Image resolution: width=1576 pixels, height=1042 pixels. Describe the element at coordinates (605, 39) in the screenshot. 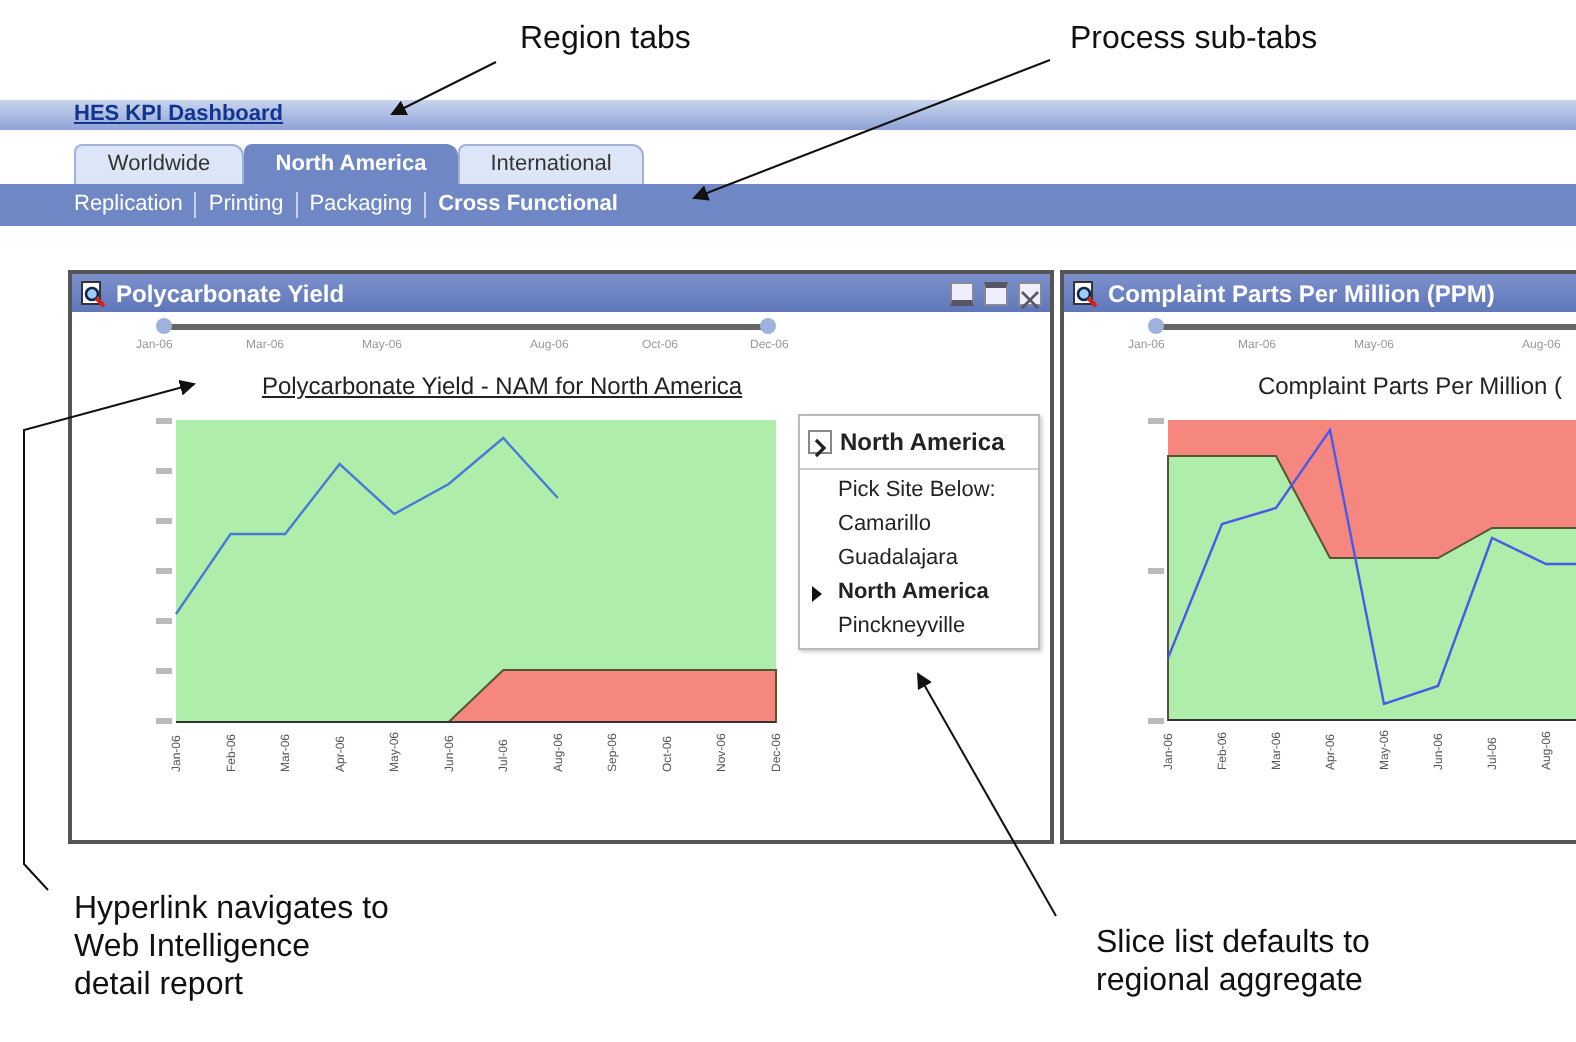

I see `annotation-text: Region tabs` at that location.